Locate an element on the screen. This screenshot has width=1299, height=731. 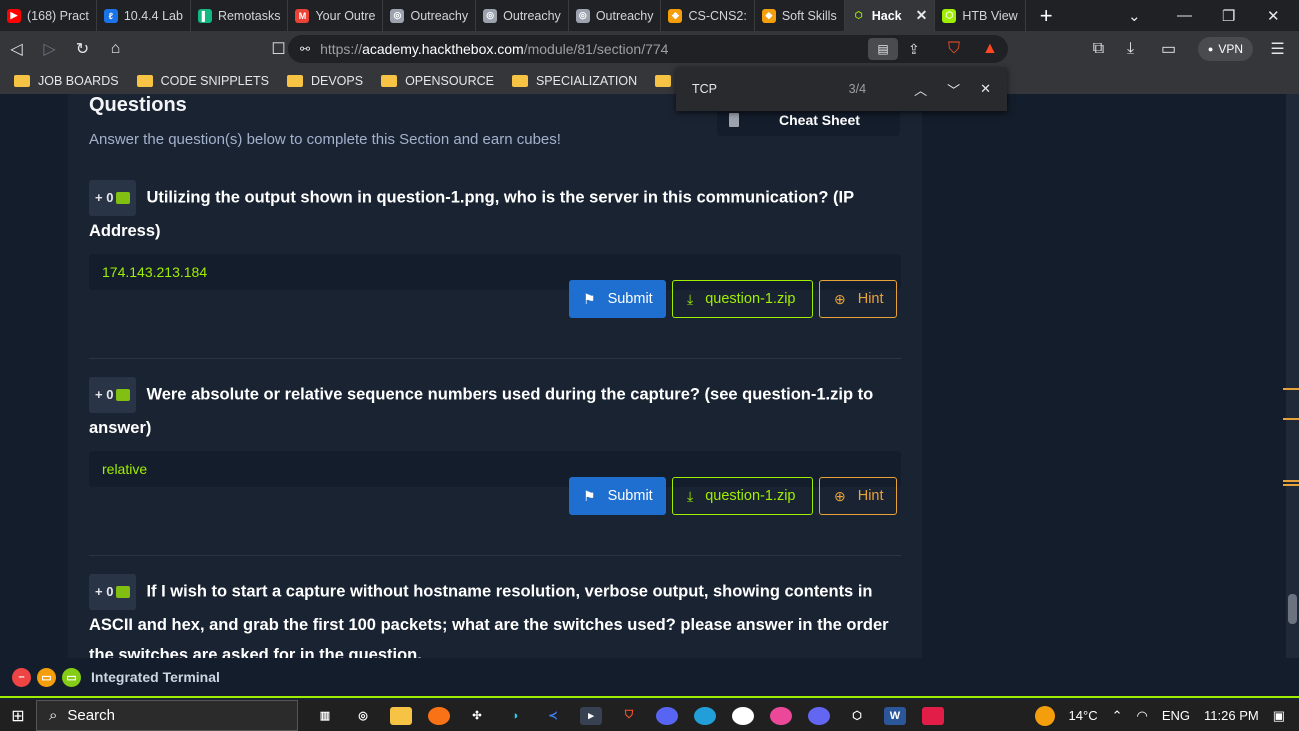
tab-close-icon: ✕ is located at coordinates (922, 15).